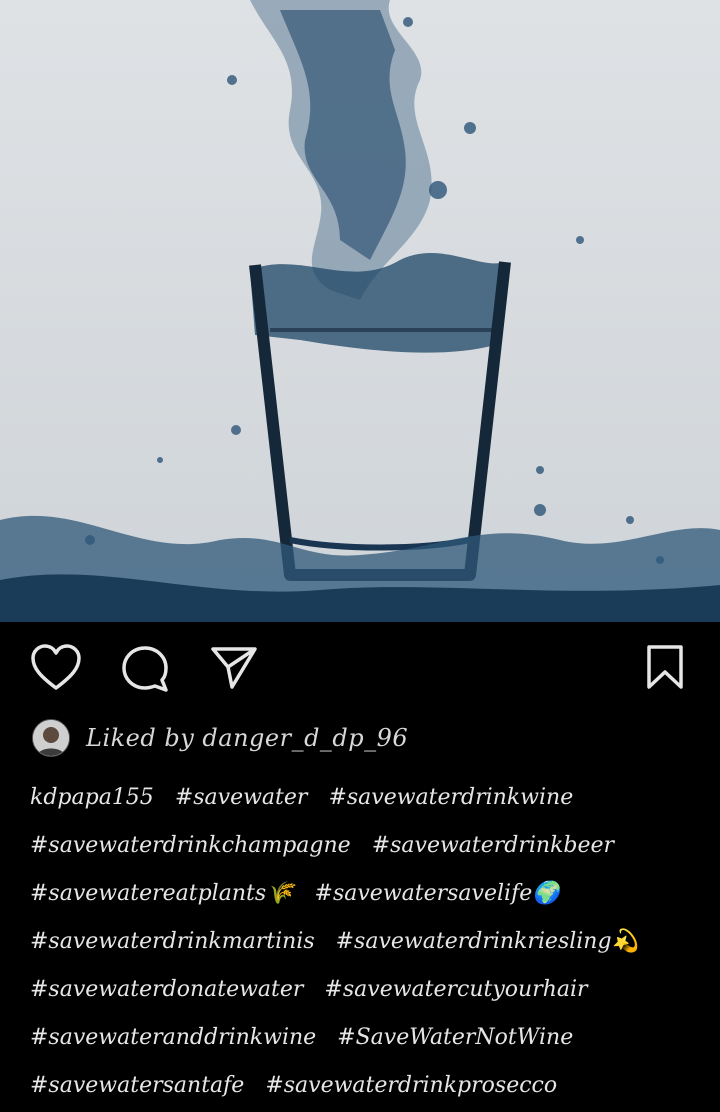  I want to click on hashtag: #SaveWaterNotWine, so click(455, 1037).